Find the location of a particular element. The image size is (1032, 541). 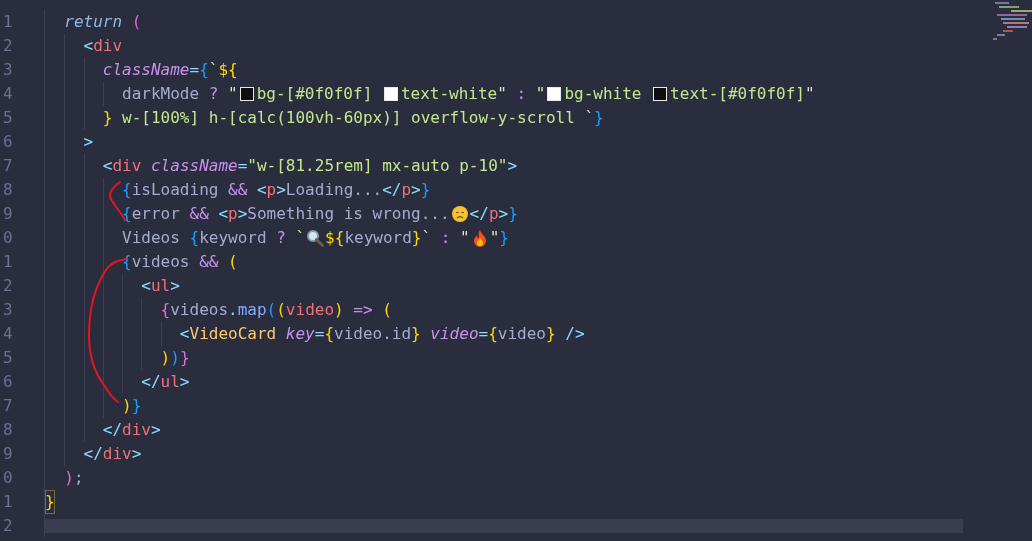

code-text: bg-[#0f0f0f] is located at coordinates (315, 94).